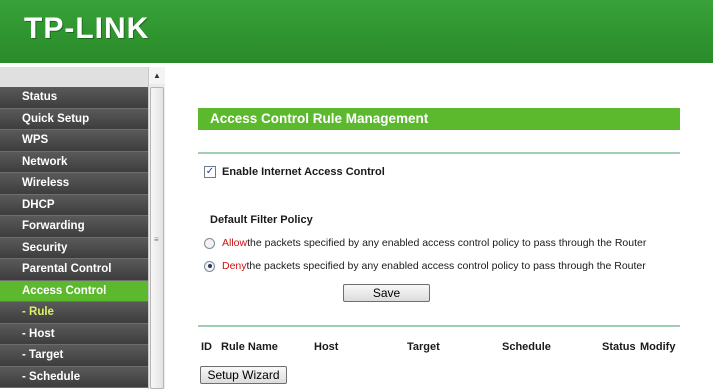  What do you see at coordinates (249, 347) in the screenshot?
I see `column-rule-name: Rule Name` at bounding box center [249, 347].